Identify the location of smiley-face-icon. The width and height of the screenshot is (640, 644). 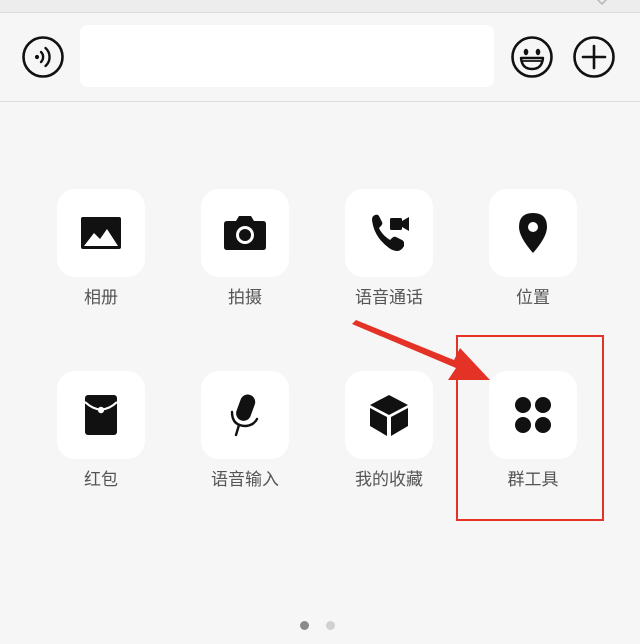
(532, 57).